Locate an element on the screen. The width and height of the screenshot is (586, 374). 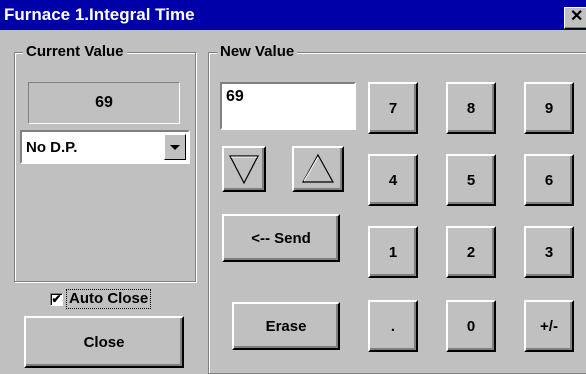
close-button: Close is located at coordinates (104, 342).